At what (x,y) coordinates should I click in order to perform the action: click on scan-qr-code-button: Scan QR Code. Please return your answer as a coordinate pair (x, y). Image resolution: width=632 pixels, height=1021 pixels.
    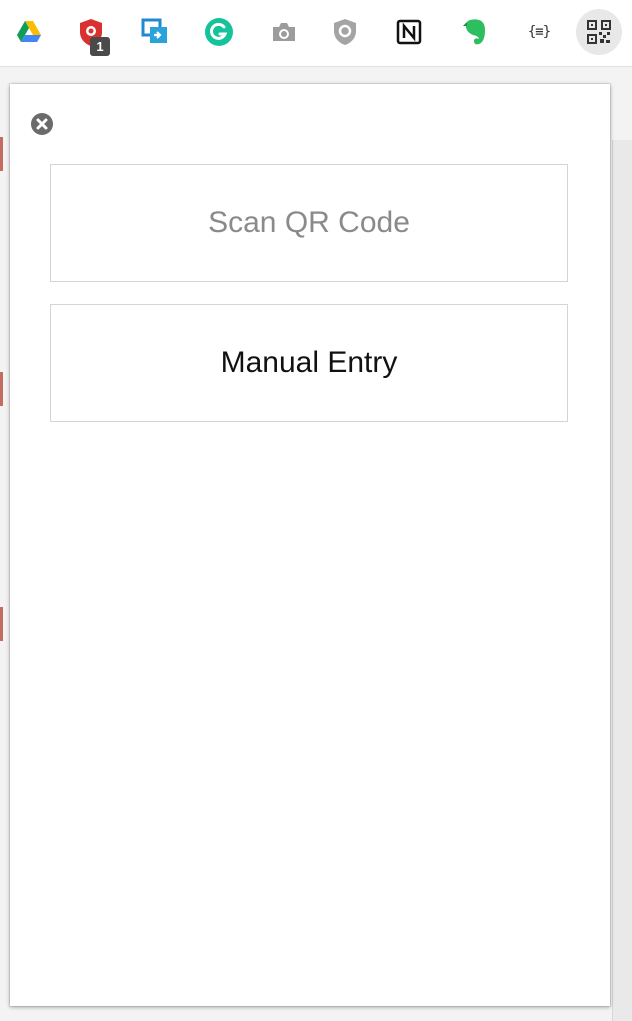
    Looking at the image, I should click on (309, 223).